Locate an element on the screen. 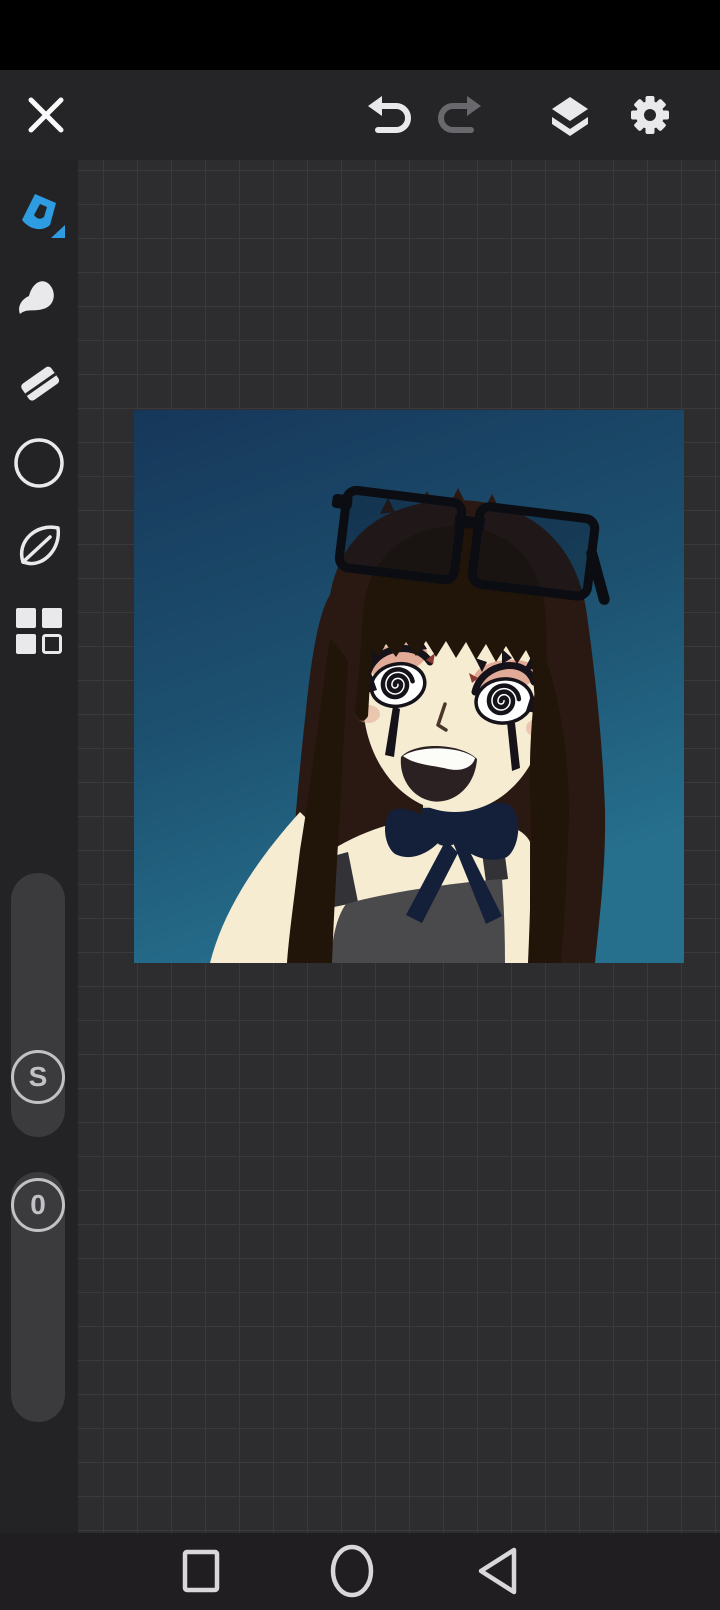 The height and width of the screenshot is (1610, 720). tool-sidebar: S 0 is located at coordinates (39, 846).